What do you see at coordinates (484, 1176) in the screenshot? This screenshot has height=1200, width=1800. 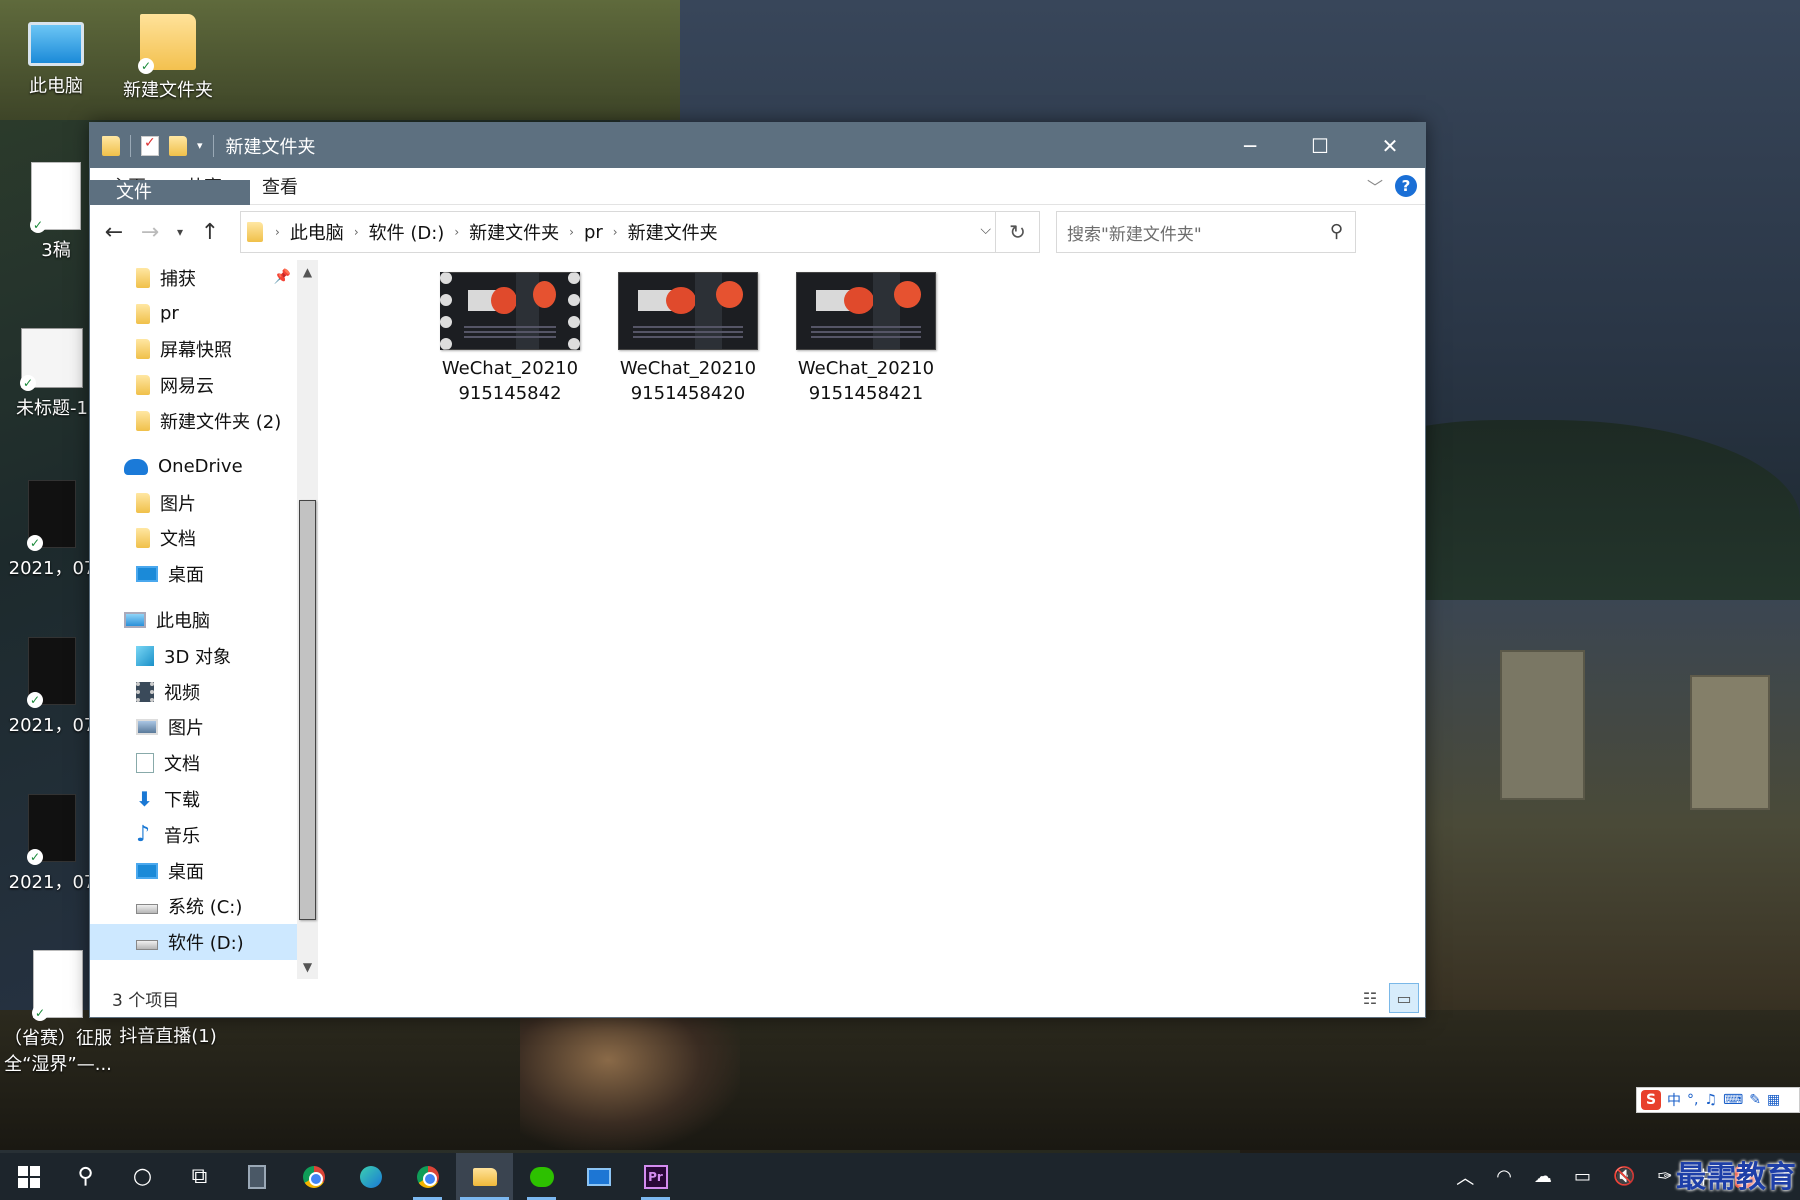 I see `taskbar-file-explorer` at bounding box center [484, 1176].